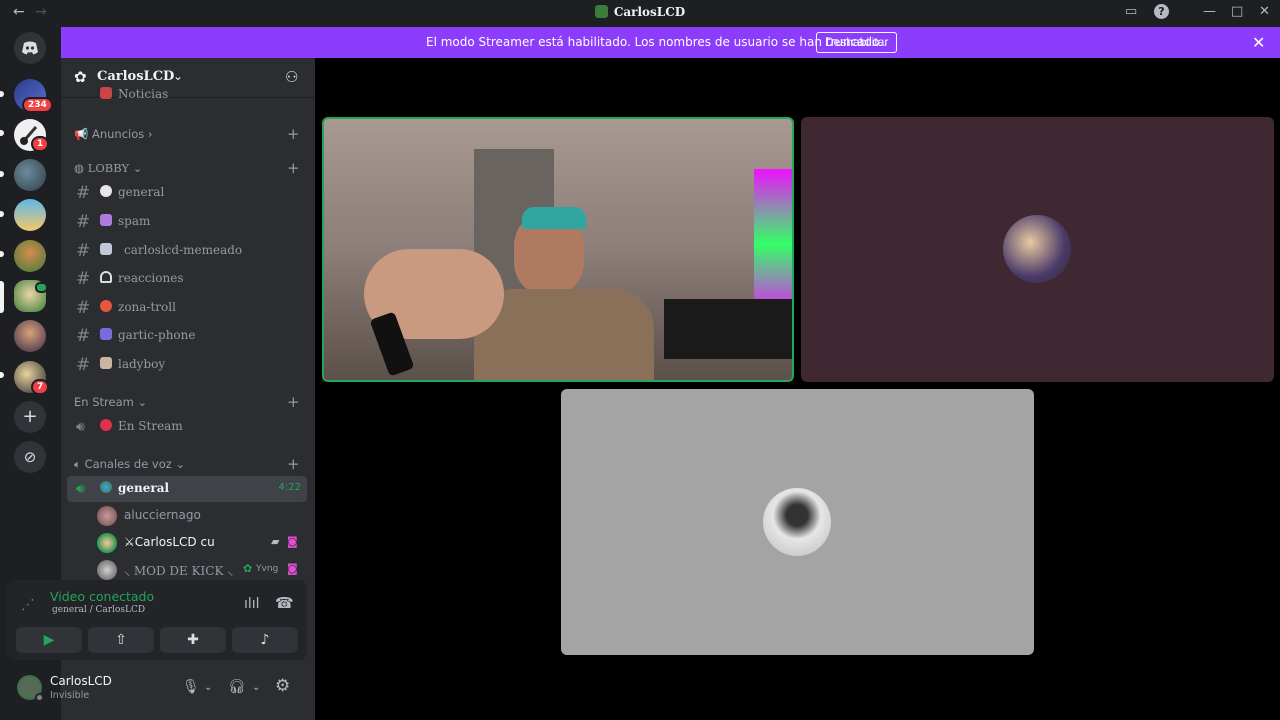 This screenshot has width=1280, height=720. What do you see at coordinates (275, 541) in the screenshot?
I see `camera-icon: ▰` at bounding box center [275, 541].